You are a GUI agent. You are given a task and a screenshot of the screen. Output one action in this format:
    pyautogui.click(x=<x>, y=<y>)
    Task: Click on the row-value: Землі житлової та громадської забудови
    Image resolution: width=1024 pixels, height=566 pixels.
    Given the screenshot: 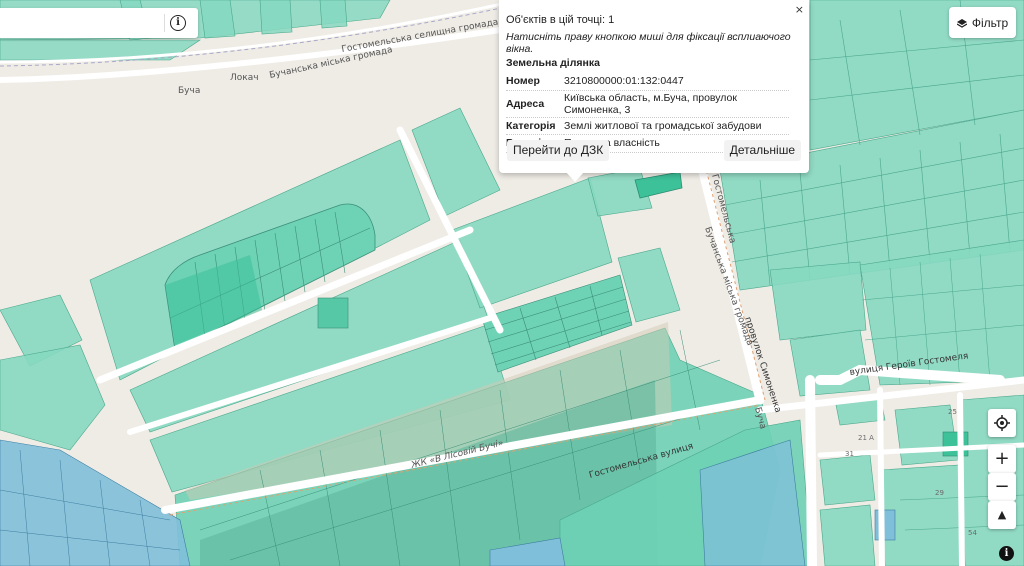 What is the action you would take?
    pyautogui.click(x=676, y=126)
    